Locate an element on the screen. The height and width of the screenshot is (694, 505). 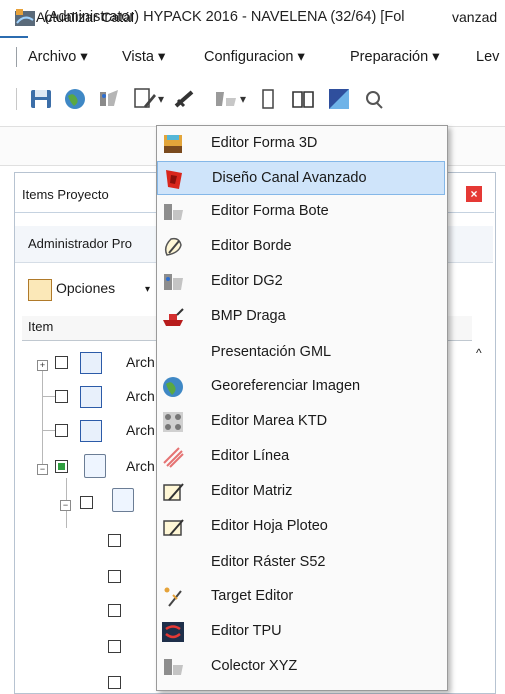
tree-expand-toggle: + is located at coordinates (42, 365).